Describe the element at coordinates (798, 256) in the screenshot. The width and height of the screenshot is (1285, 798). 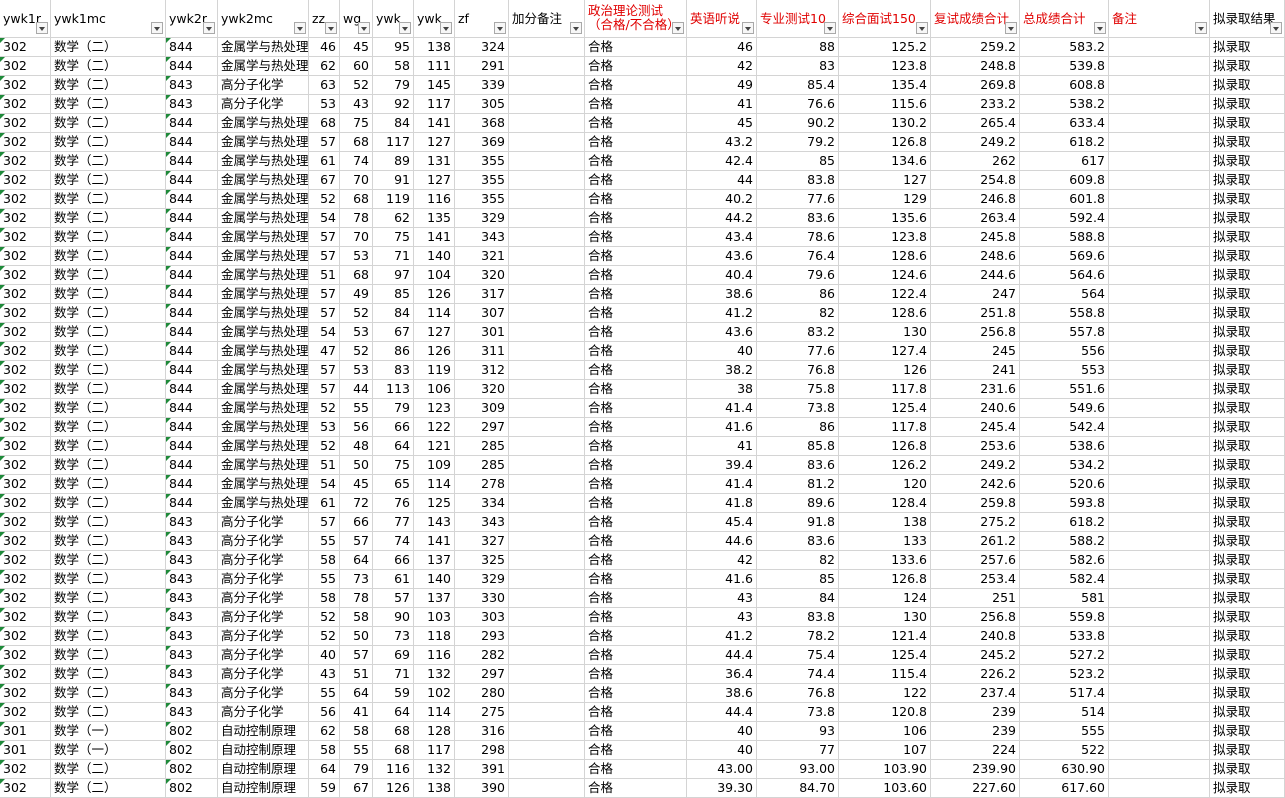
I see `table-cell: 76.4` at that location.